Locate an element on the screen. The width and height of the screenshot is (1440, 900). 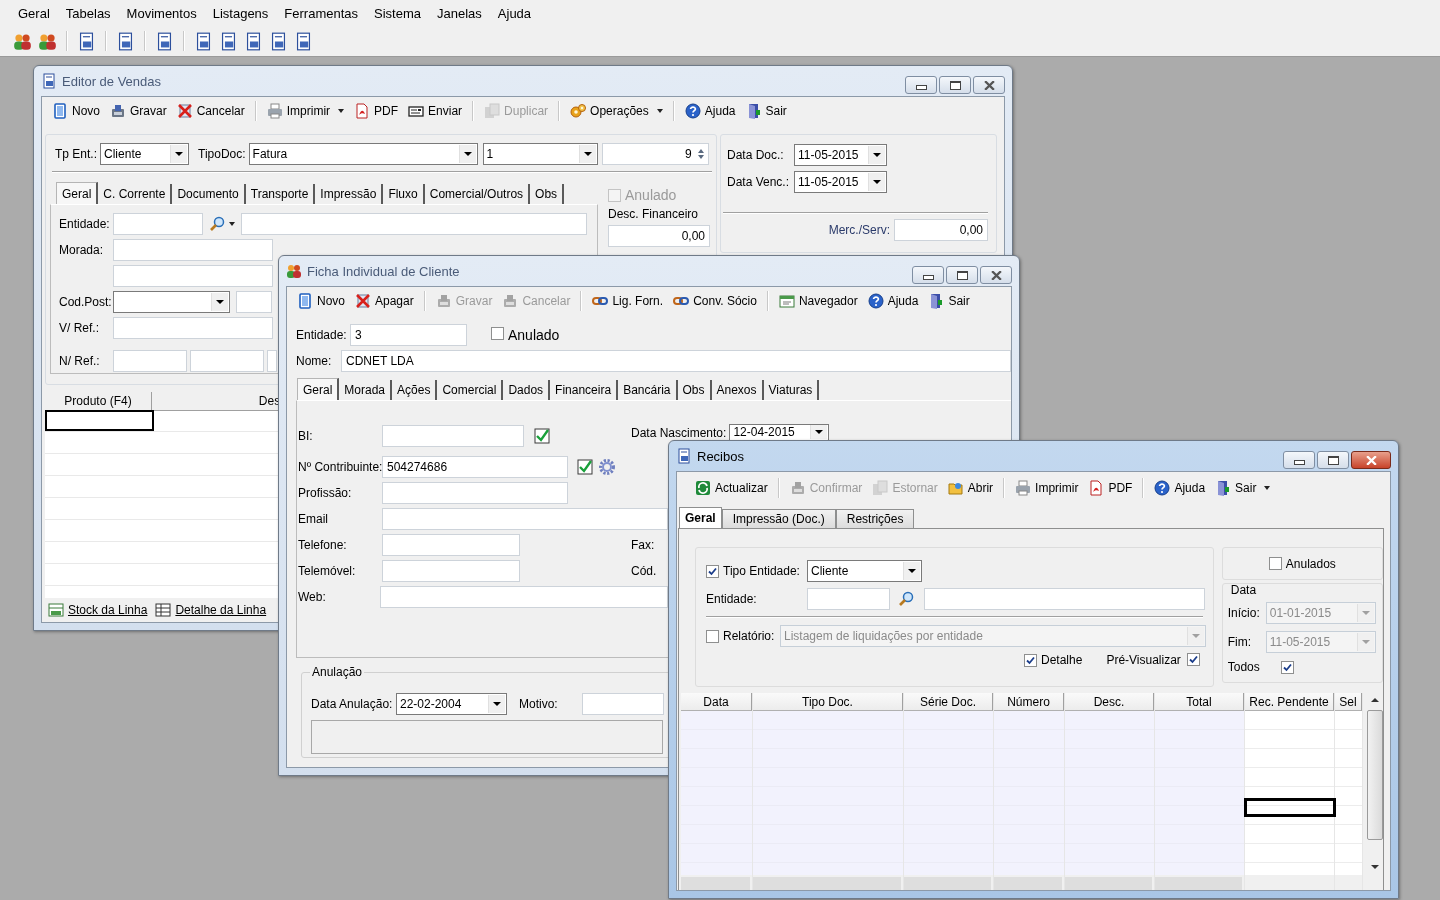
scroll-down-icon is located at coordinates (1375, 867).